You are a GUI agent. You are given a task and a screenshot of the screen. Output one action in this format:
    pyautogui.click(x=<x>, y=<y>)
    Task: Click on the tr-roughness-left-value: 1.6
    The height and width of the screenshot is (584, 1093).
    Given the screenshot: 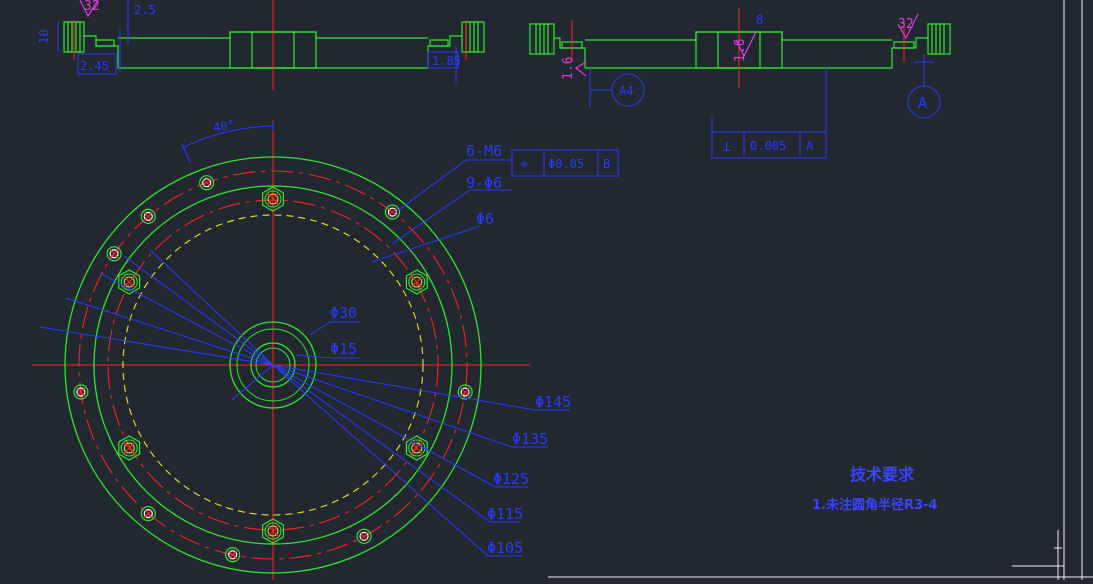 What is the action you would take?
    pyautogui.click(x=568, y=68)
    